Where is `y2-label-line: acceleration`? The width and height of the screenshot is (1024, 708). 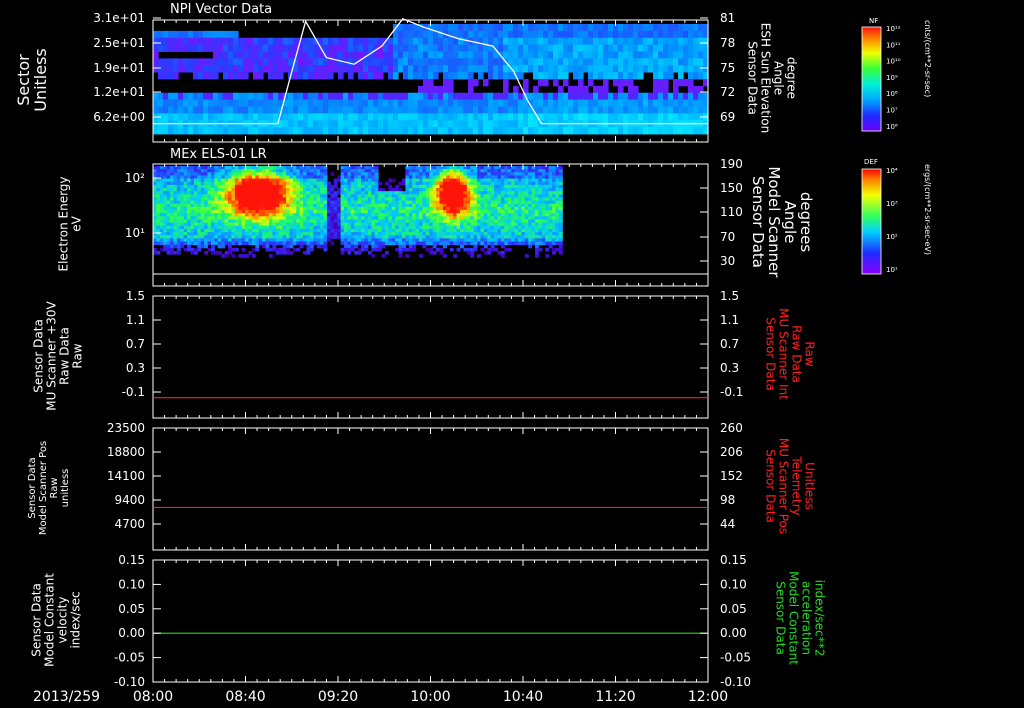
y2-label-line: acceleration is located at coordinates (807, 618).